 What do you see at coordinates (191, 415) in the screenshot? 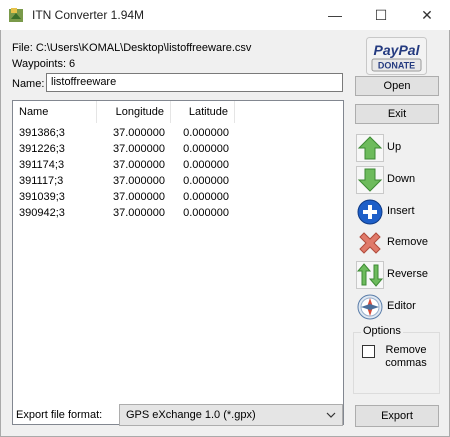
I see `export-format-value: GPS eXchange 1.0 (*.gpx)` at bounding box center [191, 415].